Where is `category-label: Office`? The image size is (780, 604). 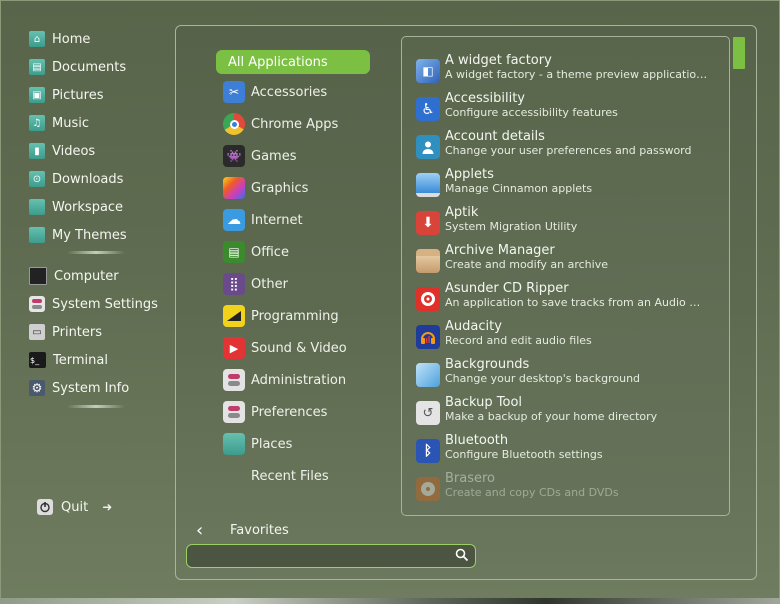
category-label: Office is located at coordinates (270, 252).